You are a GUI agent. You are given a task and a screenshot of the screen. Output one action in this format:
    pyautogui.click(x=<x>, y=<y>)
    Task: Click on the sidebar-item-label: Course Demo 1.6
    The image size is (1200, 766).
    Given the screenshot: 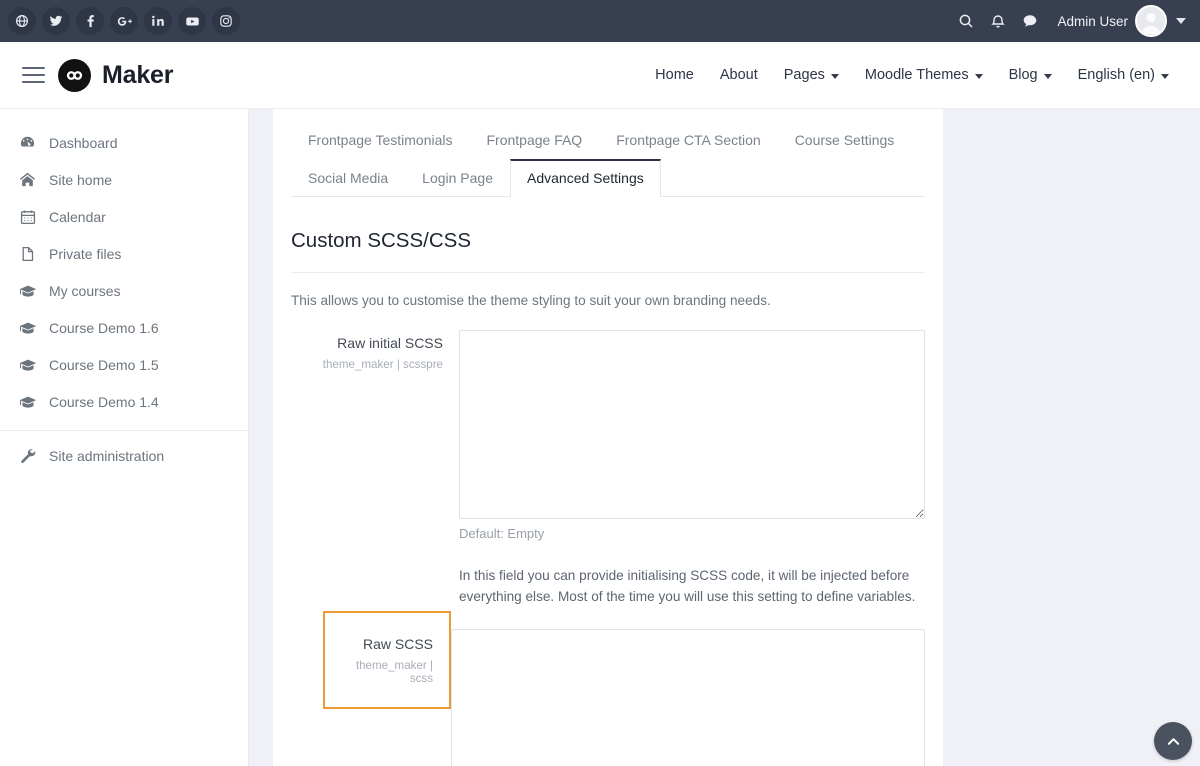 What is the action you would take?
    pyautogui.click(x=104, y=327)
    